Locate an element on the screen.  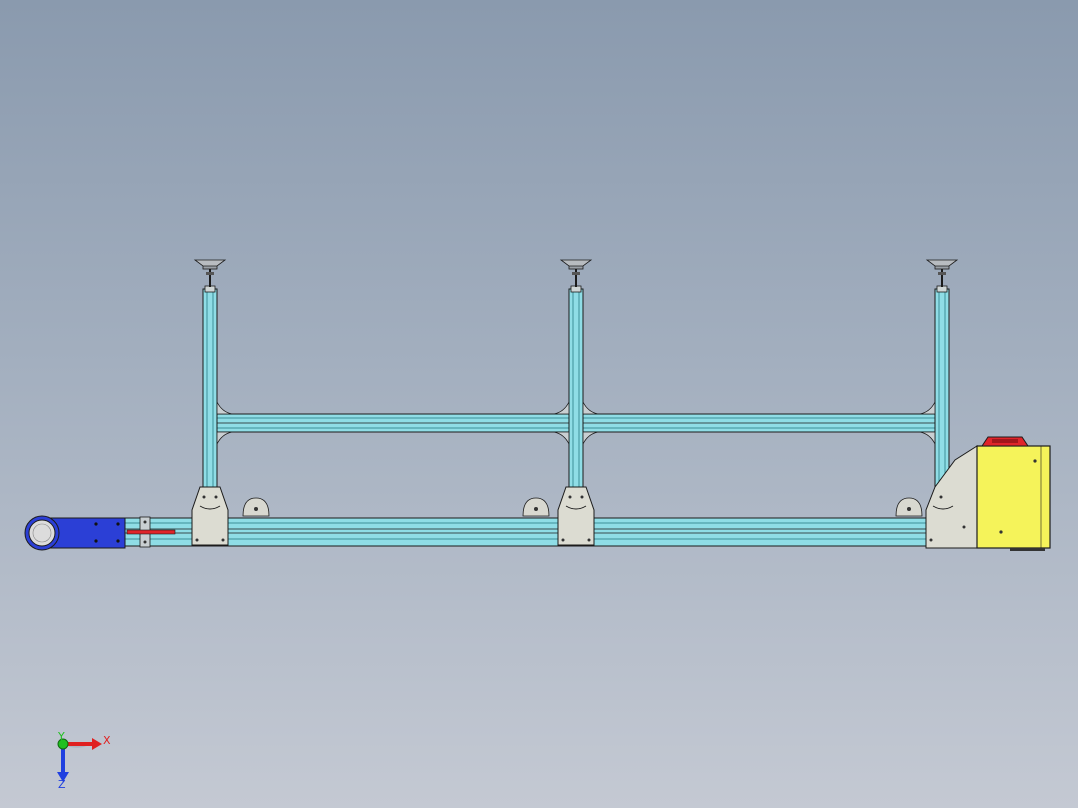
x-axis-label: X is located at coordinates (107, 740).